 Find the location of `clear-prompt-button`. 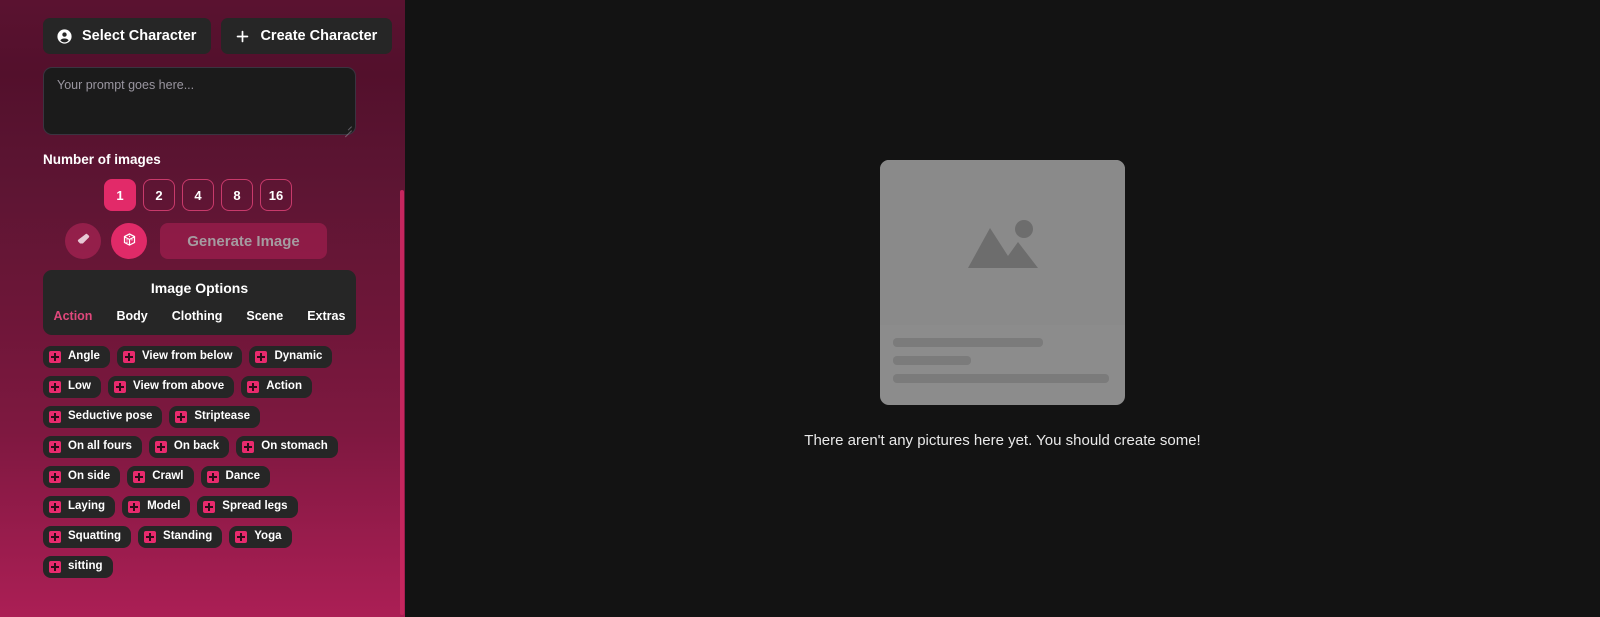

clear-prompt-button is located at coordinates (83, 241).